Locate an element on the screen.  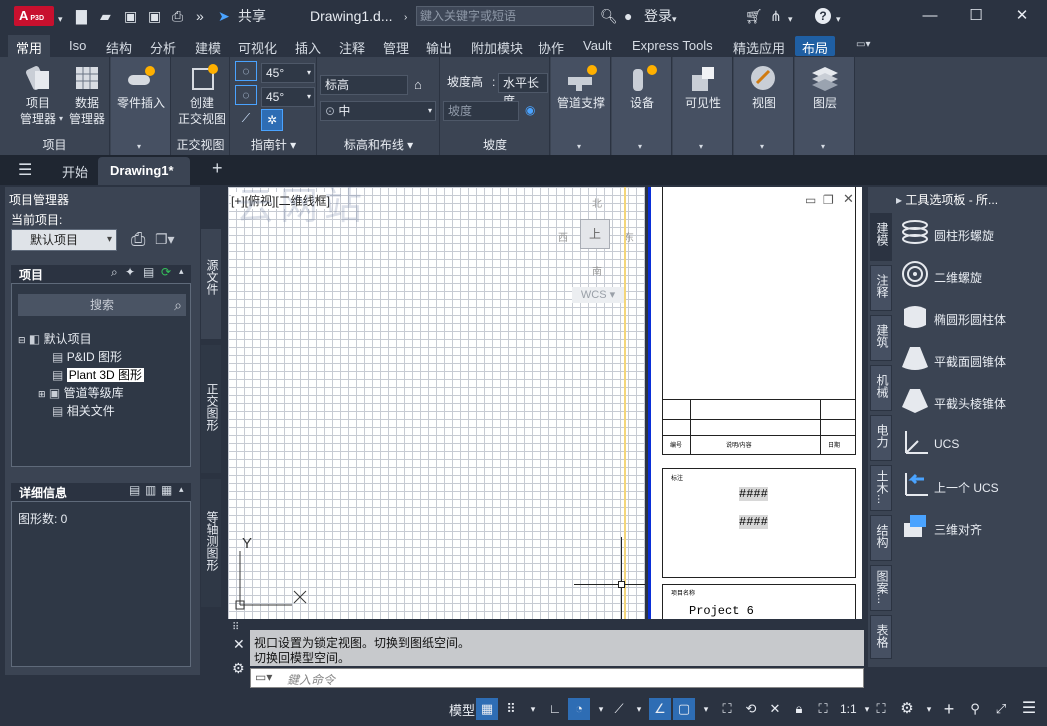
isodraft-dropdown-icon: ▾ is located at coordinates (639, 709).